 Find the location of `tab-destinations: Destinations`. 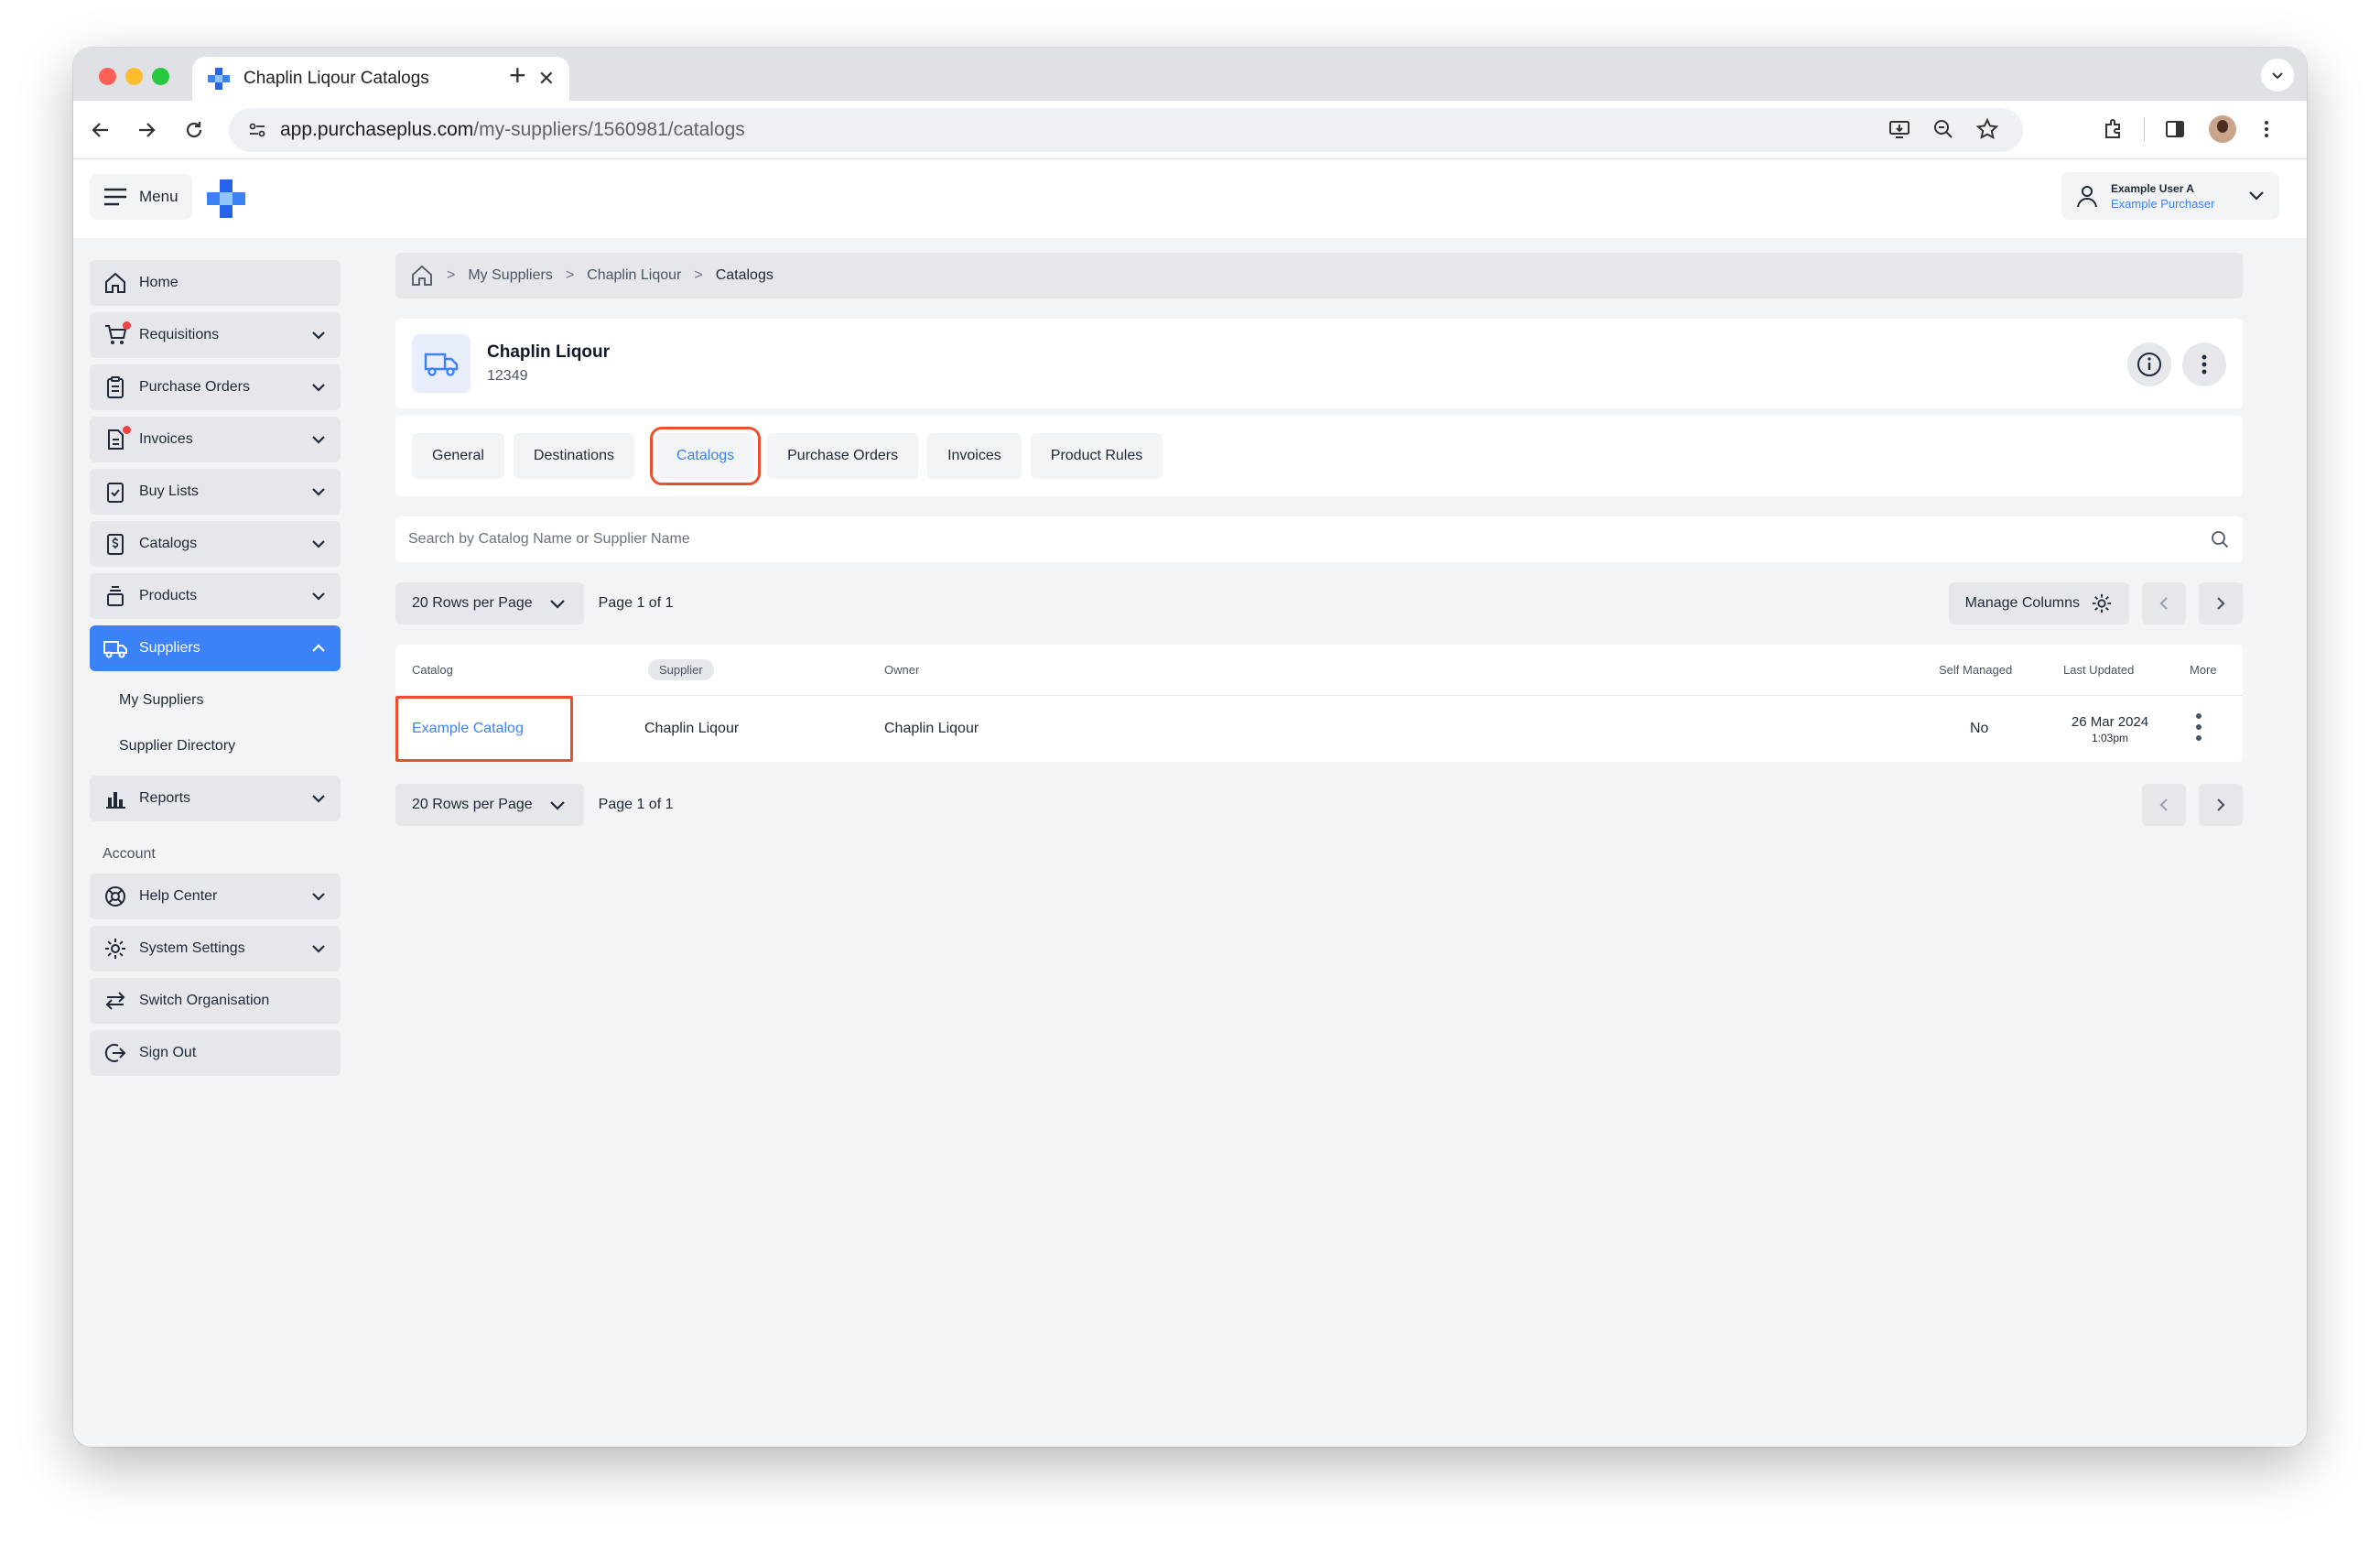

tab-destinations: Destinations is located at coordinates (573, 456).